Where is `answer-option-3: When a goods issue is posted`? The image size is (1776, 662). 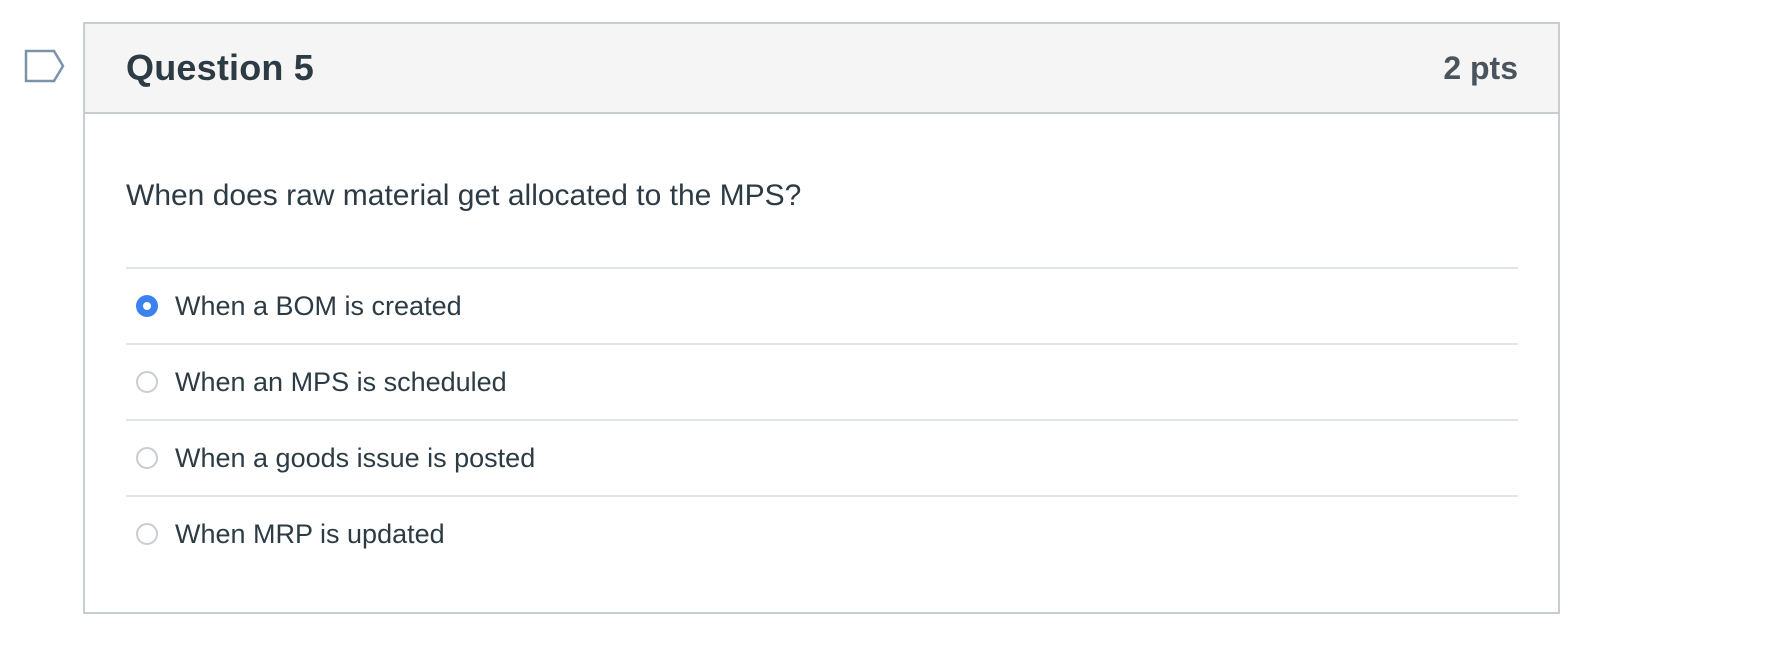 answer-option-3: When a goods issue is posted is located at coordinates (822, 459).